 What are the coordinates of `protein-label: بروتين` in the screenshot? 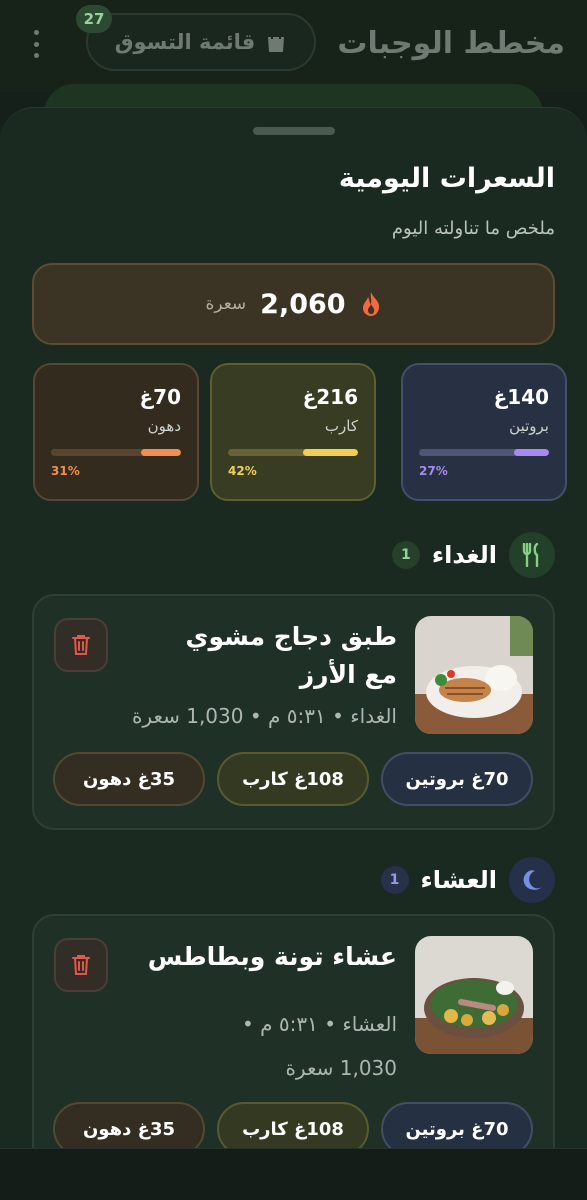 It's located at (529, 426).